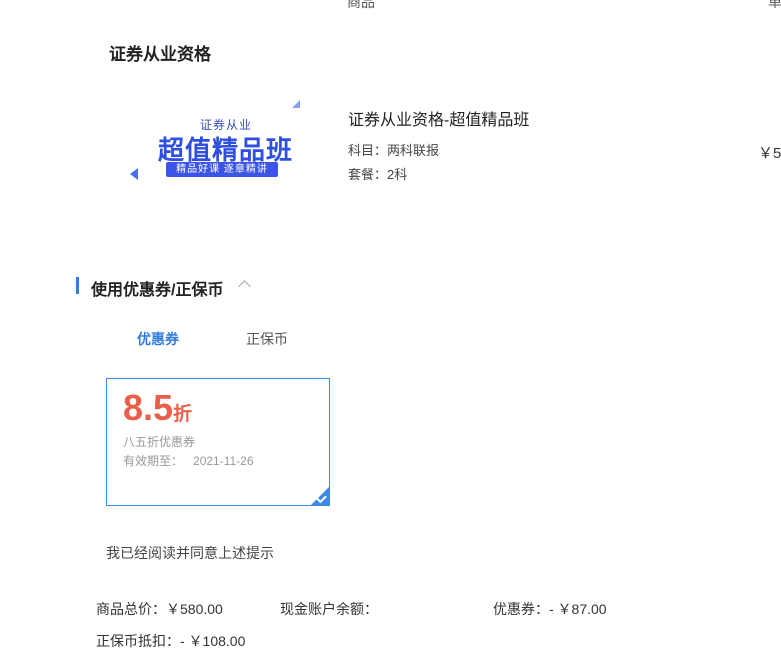 The image size is (781, 667). I want to click on product-subject: 科目：两科联报, so click(393, 149).